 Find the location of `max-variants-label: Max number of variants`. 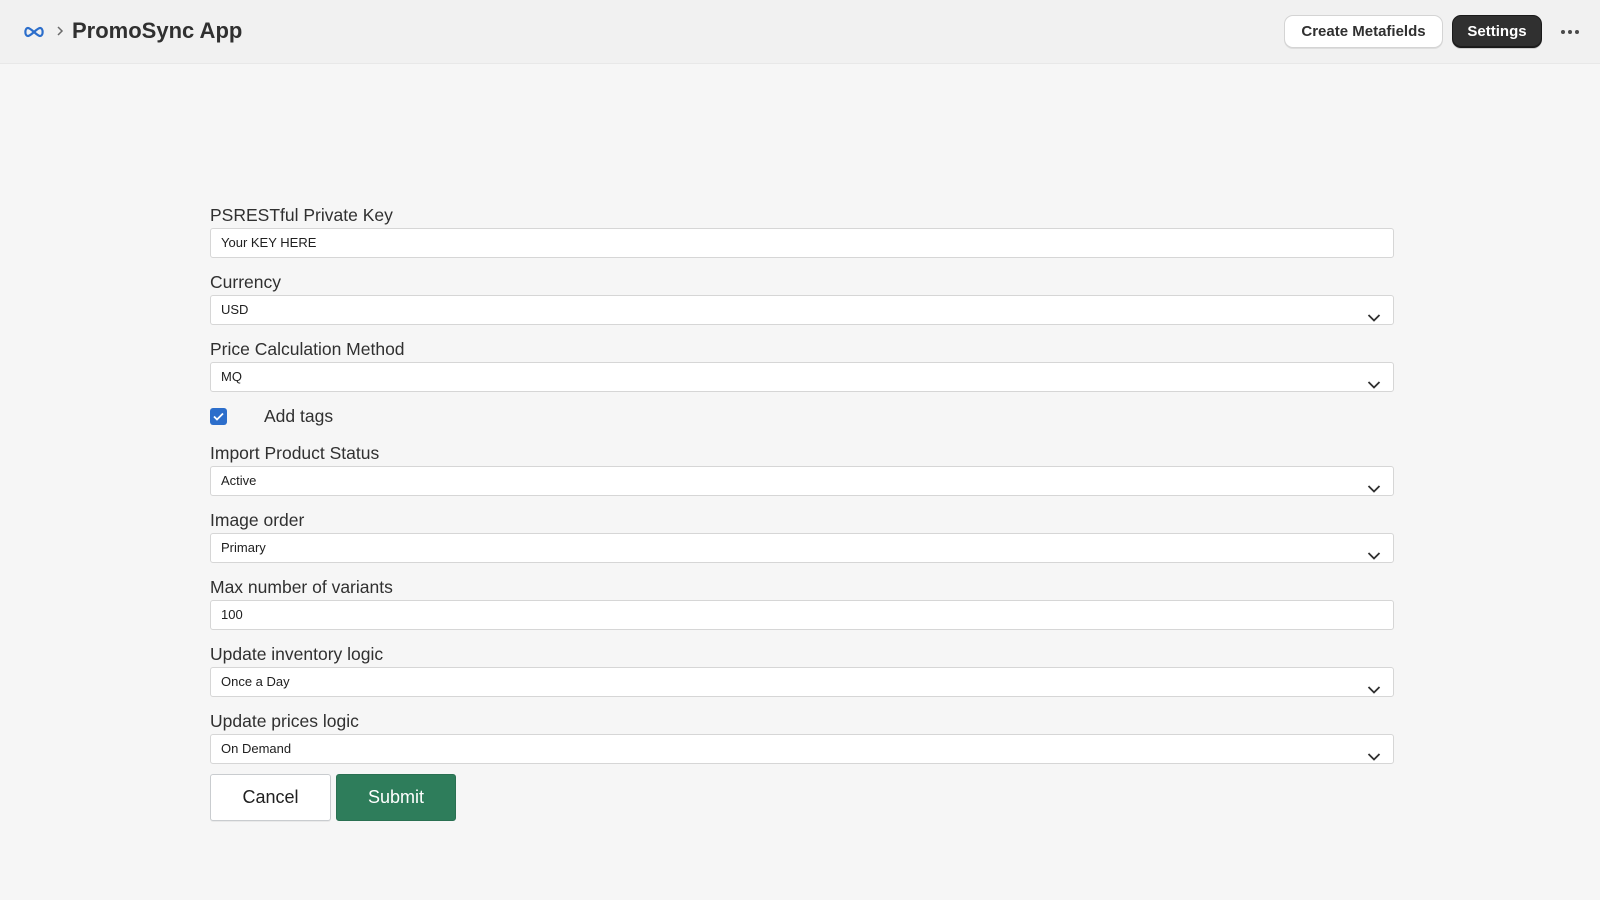

max-variants-label: Max number of variants is located at coordinates (301, 587).